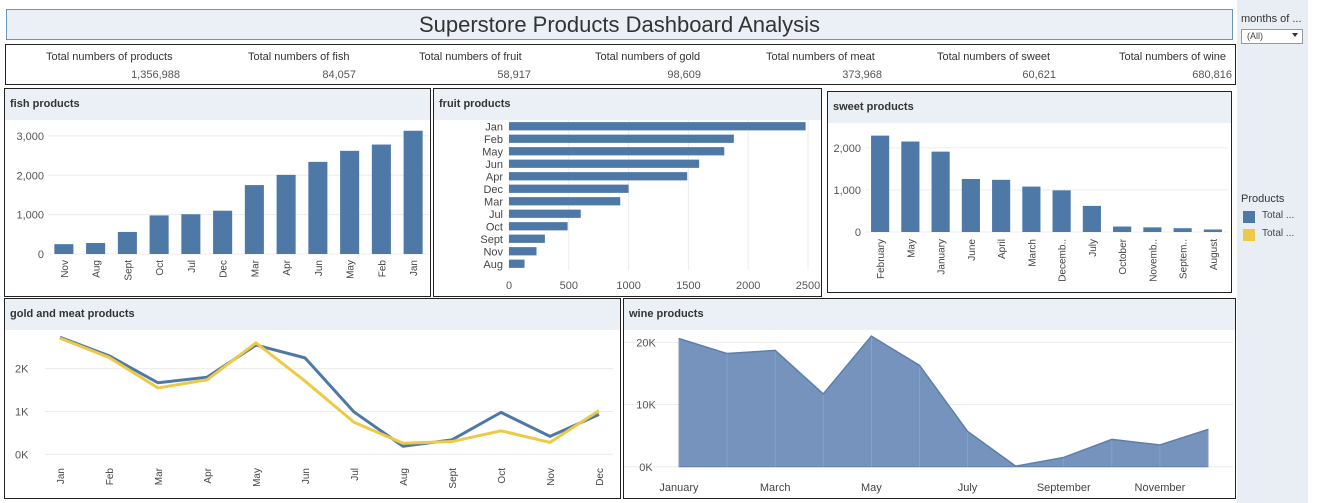 The image size is (1322, 503). Describe the element at coordinates (109, 57) in the screenshot. I see `kpi-label: Total numbers of products` at that location.